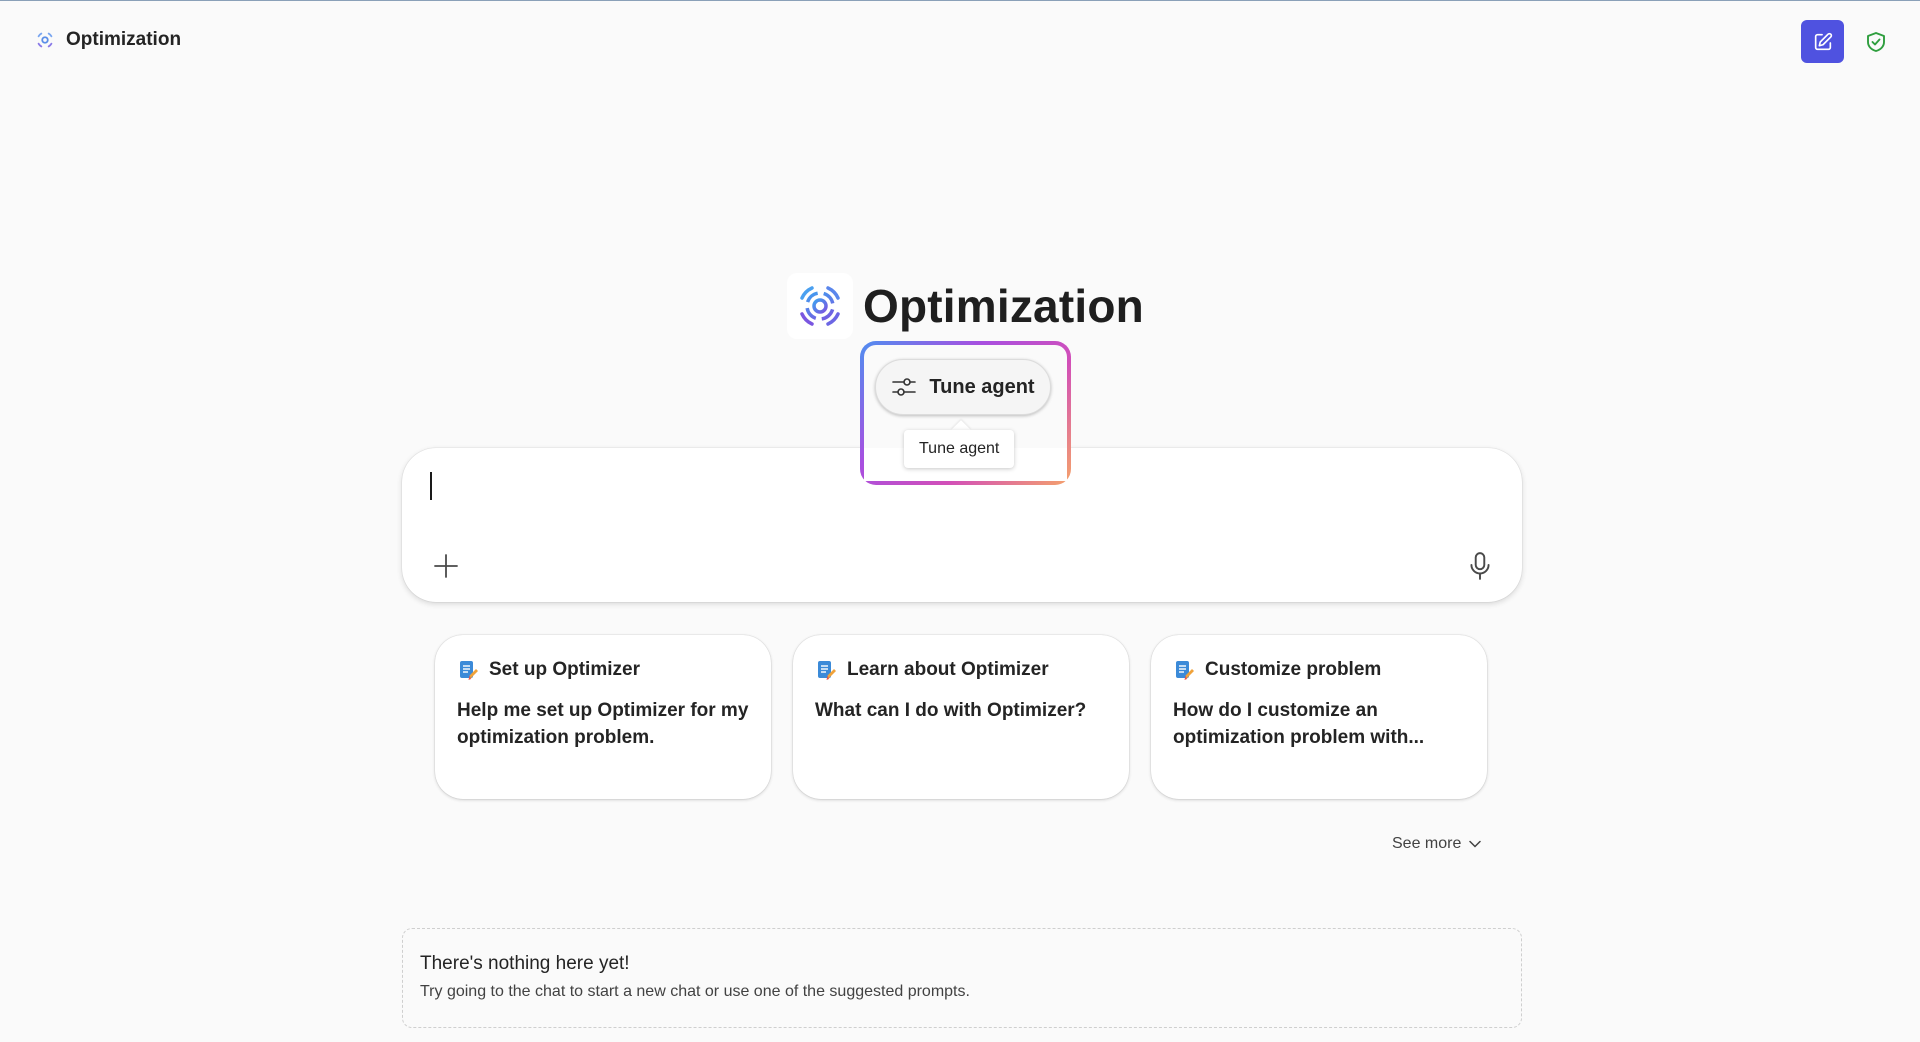  Describe the element at coordinates (1293, 669) in the screenshot. I see `card-title: Customize problem` at that location.